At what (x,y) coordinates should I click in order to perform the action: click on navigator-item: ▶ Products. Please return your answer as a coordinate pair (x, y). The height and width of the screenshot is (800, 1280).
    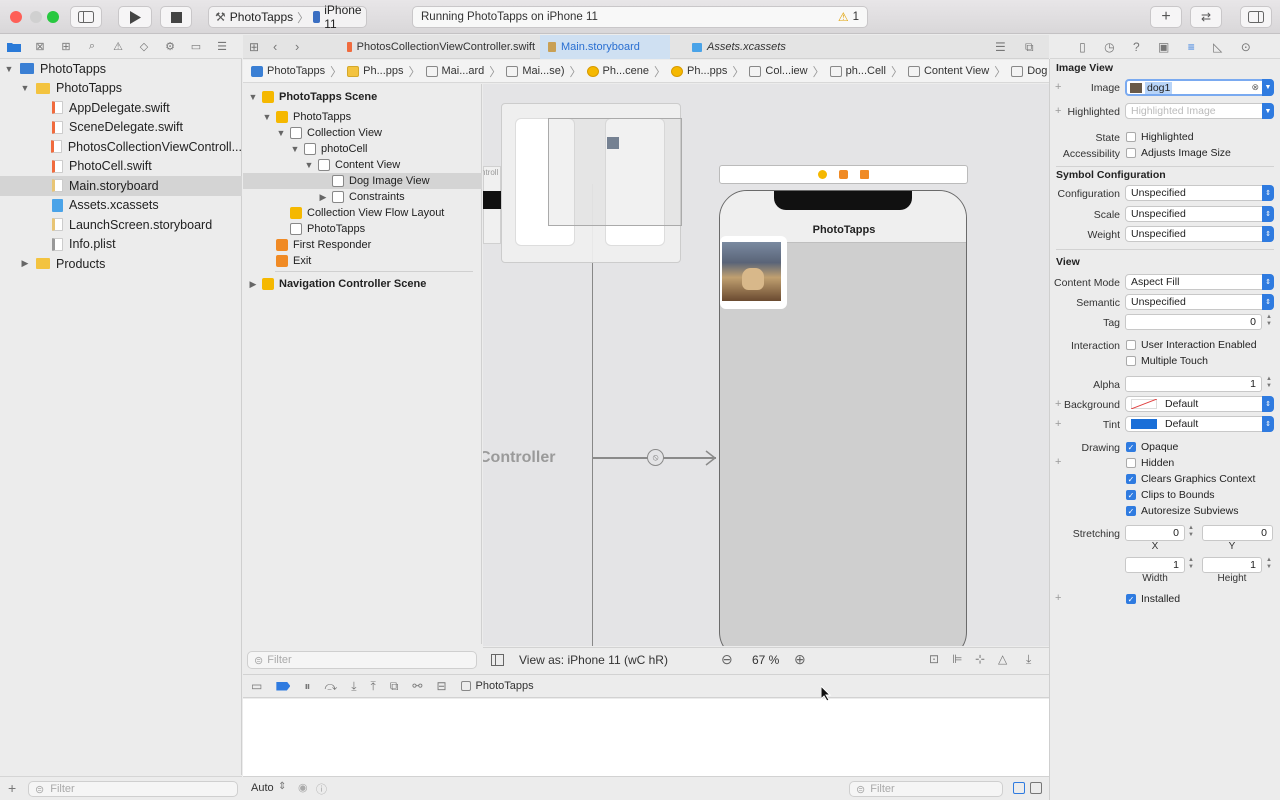
    Looking at the image, I should click on (121, 264).